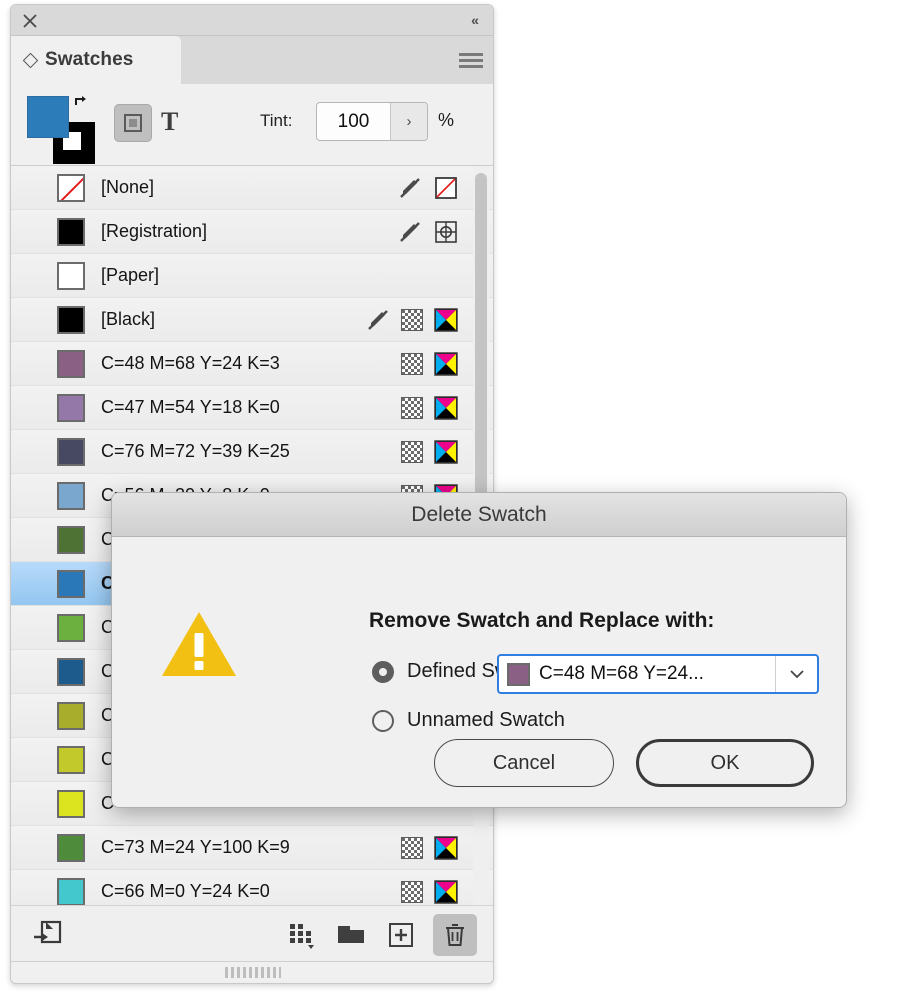 This screenshot has height=992, width=919. Describe the element at coordinates (130, 275) in the screenshot. I see `swatch-name: [Paper]` at that location.